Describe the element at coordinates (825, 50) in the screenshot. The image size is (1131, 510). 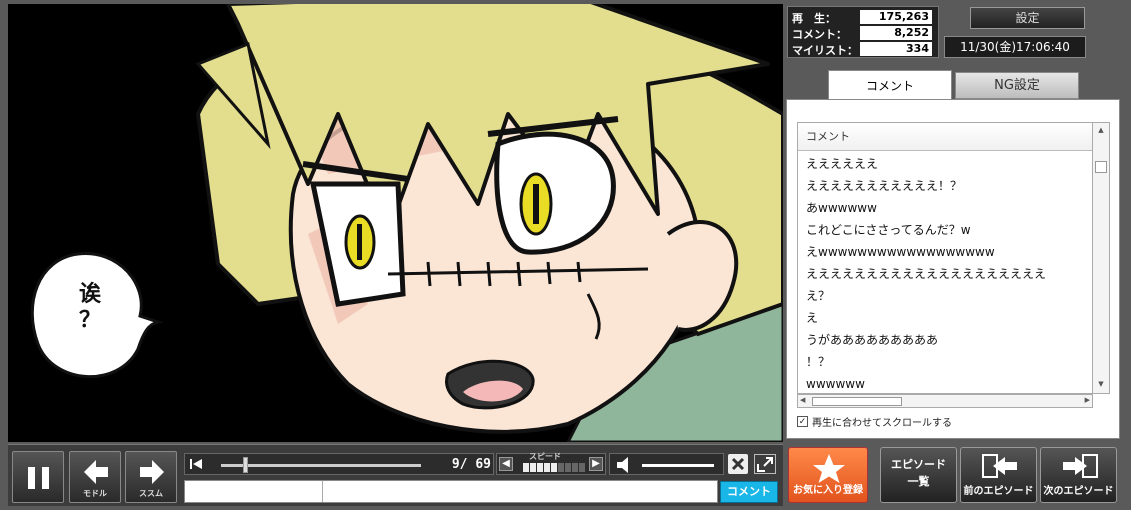
I see `mylist-count-label: マイリスト：` at that location.